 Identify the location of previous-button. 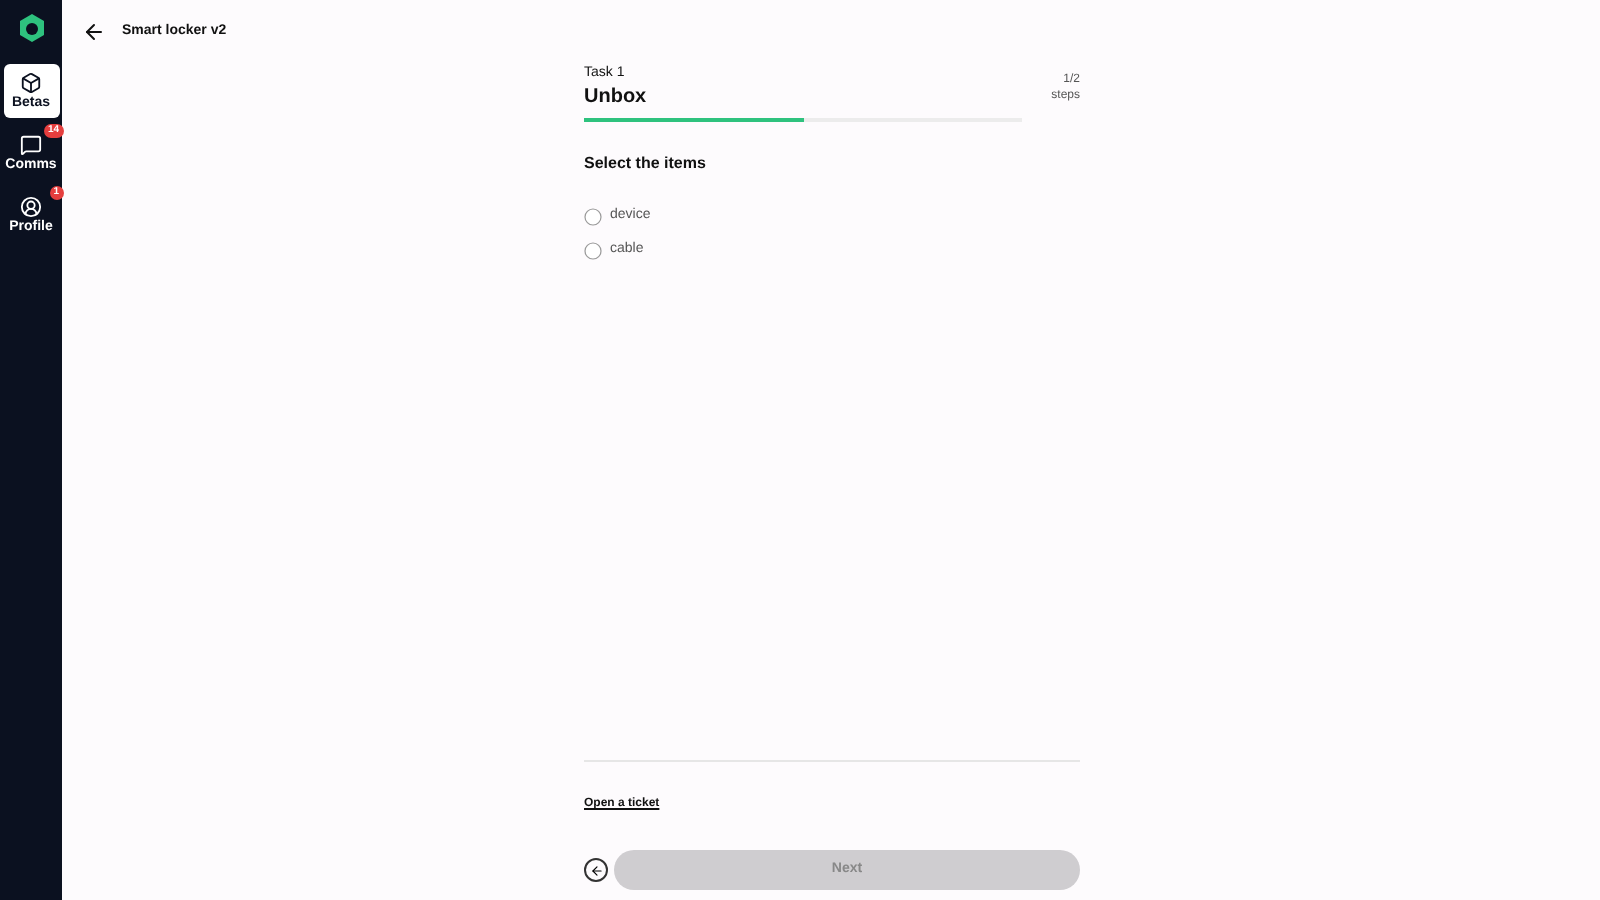
(596, 870).